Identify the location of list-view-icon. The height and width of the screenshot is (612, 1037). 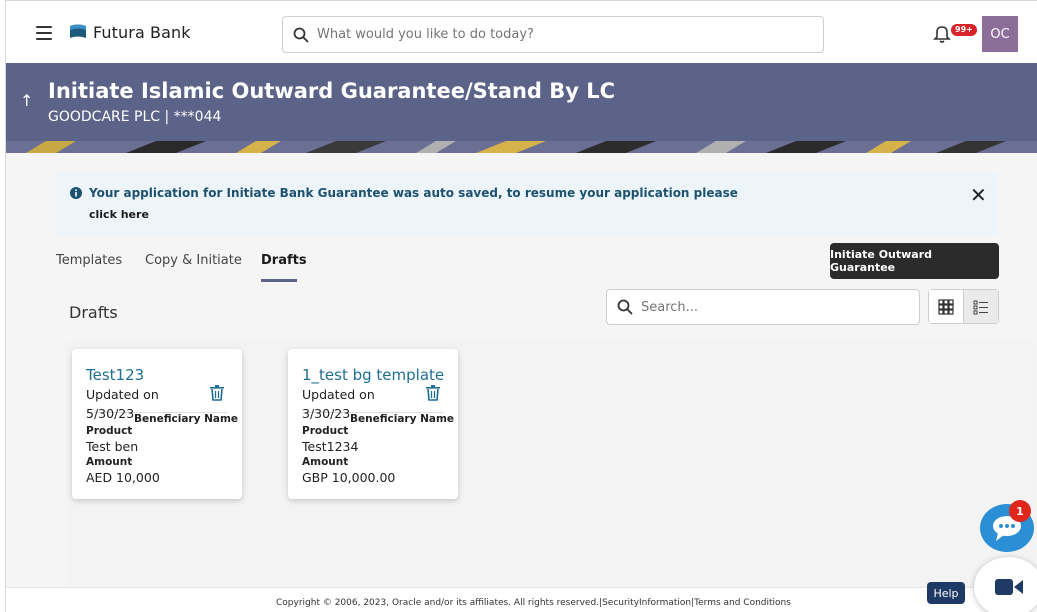
(980, 307).